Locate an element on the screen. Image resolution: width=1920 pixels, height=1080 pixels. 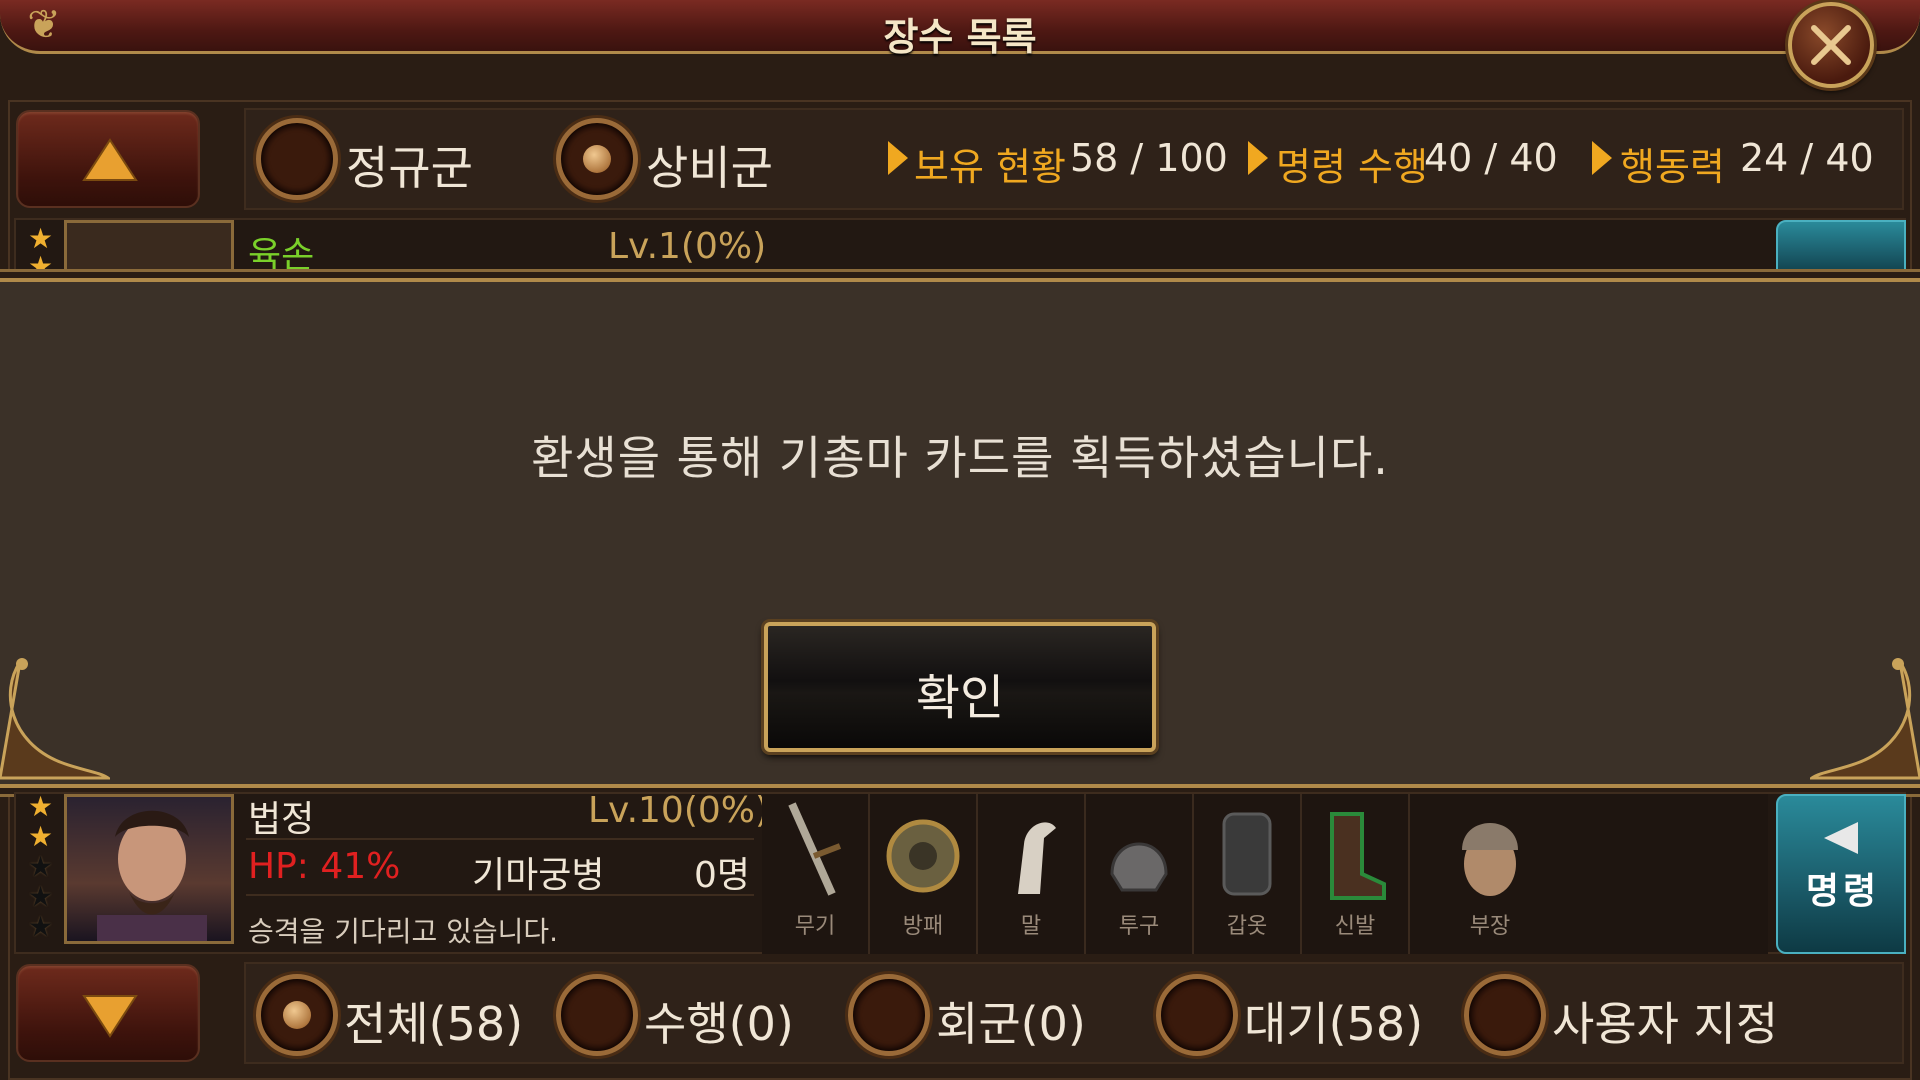
confirm-button: 확인 is located at coordinates (960, 687).